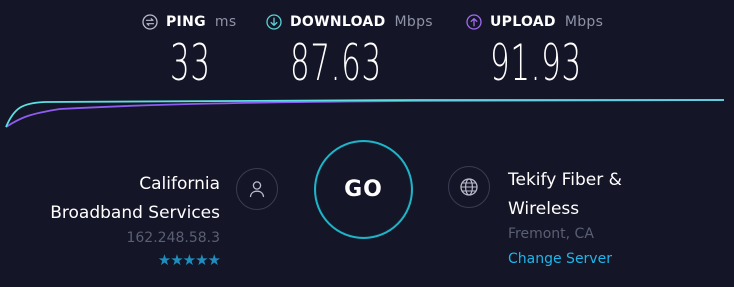 The image size is (734, 287). I want to click on change-server-link: Change Server, so click(565, 259).